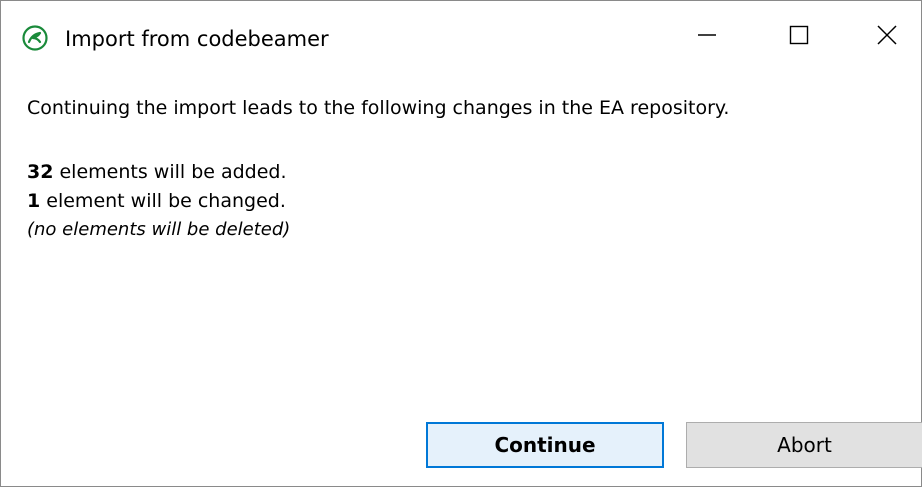 This screenshot has height=487, width=922. What do you see at coordinates (159, 229) in the screenshot?
I see `deleted-summary: (no elements will be deleted)` at bounding box center [159, 229].